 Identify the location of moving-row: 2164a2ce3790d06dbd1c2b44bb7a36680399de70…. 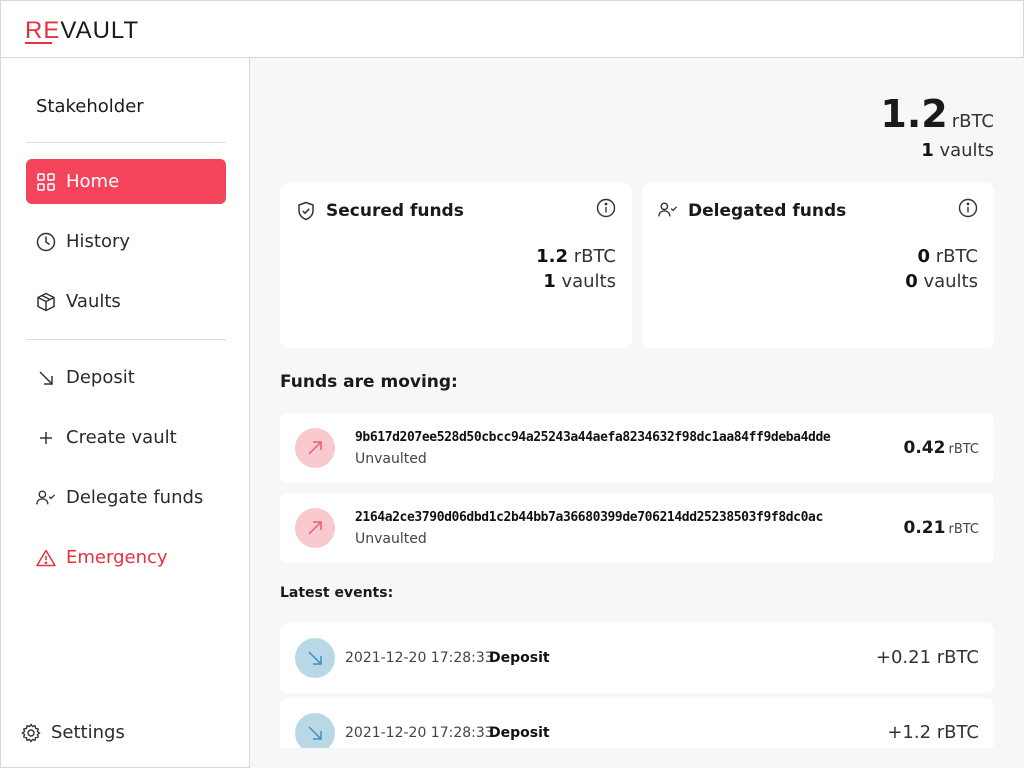
(637, 528).